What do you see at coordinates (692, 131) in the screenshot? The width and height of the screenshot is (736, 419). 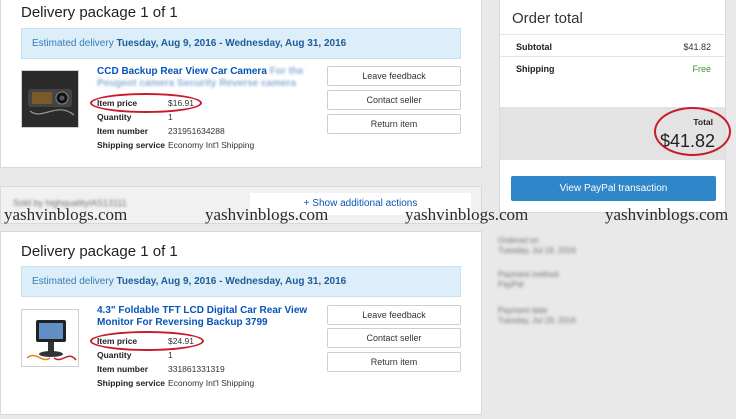 I see `total-highlight-circle` at bounding box center [692, 131].